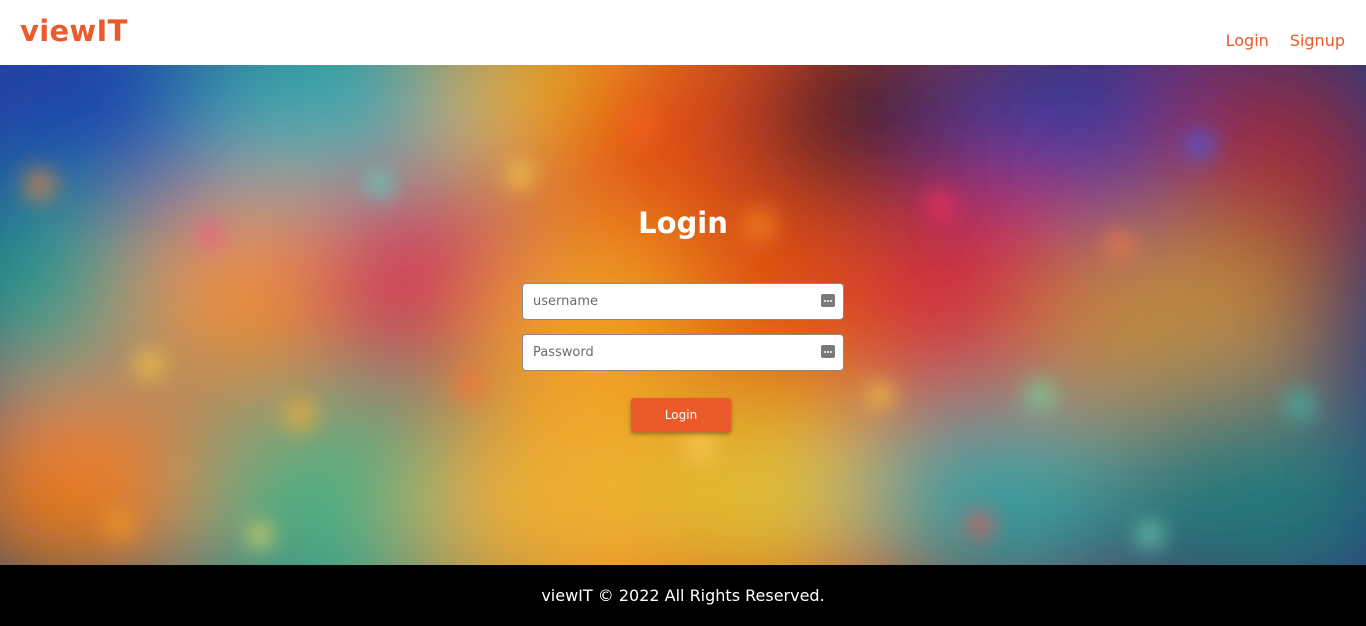 This screenshot has width=1366, height=626. What do you see at coordinates (74, 31) in the screenshot?
I see `brand-logo: viewIT` at bounding box center [74, 31].